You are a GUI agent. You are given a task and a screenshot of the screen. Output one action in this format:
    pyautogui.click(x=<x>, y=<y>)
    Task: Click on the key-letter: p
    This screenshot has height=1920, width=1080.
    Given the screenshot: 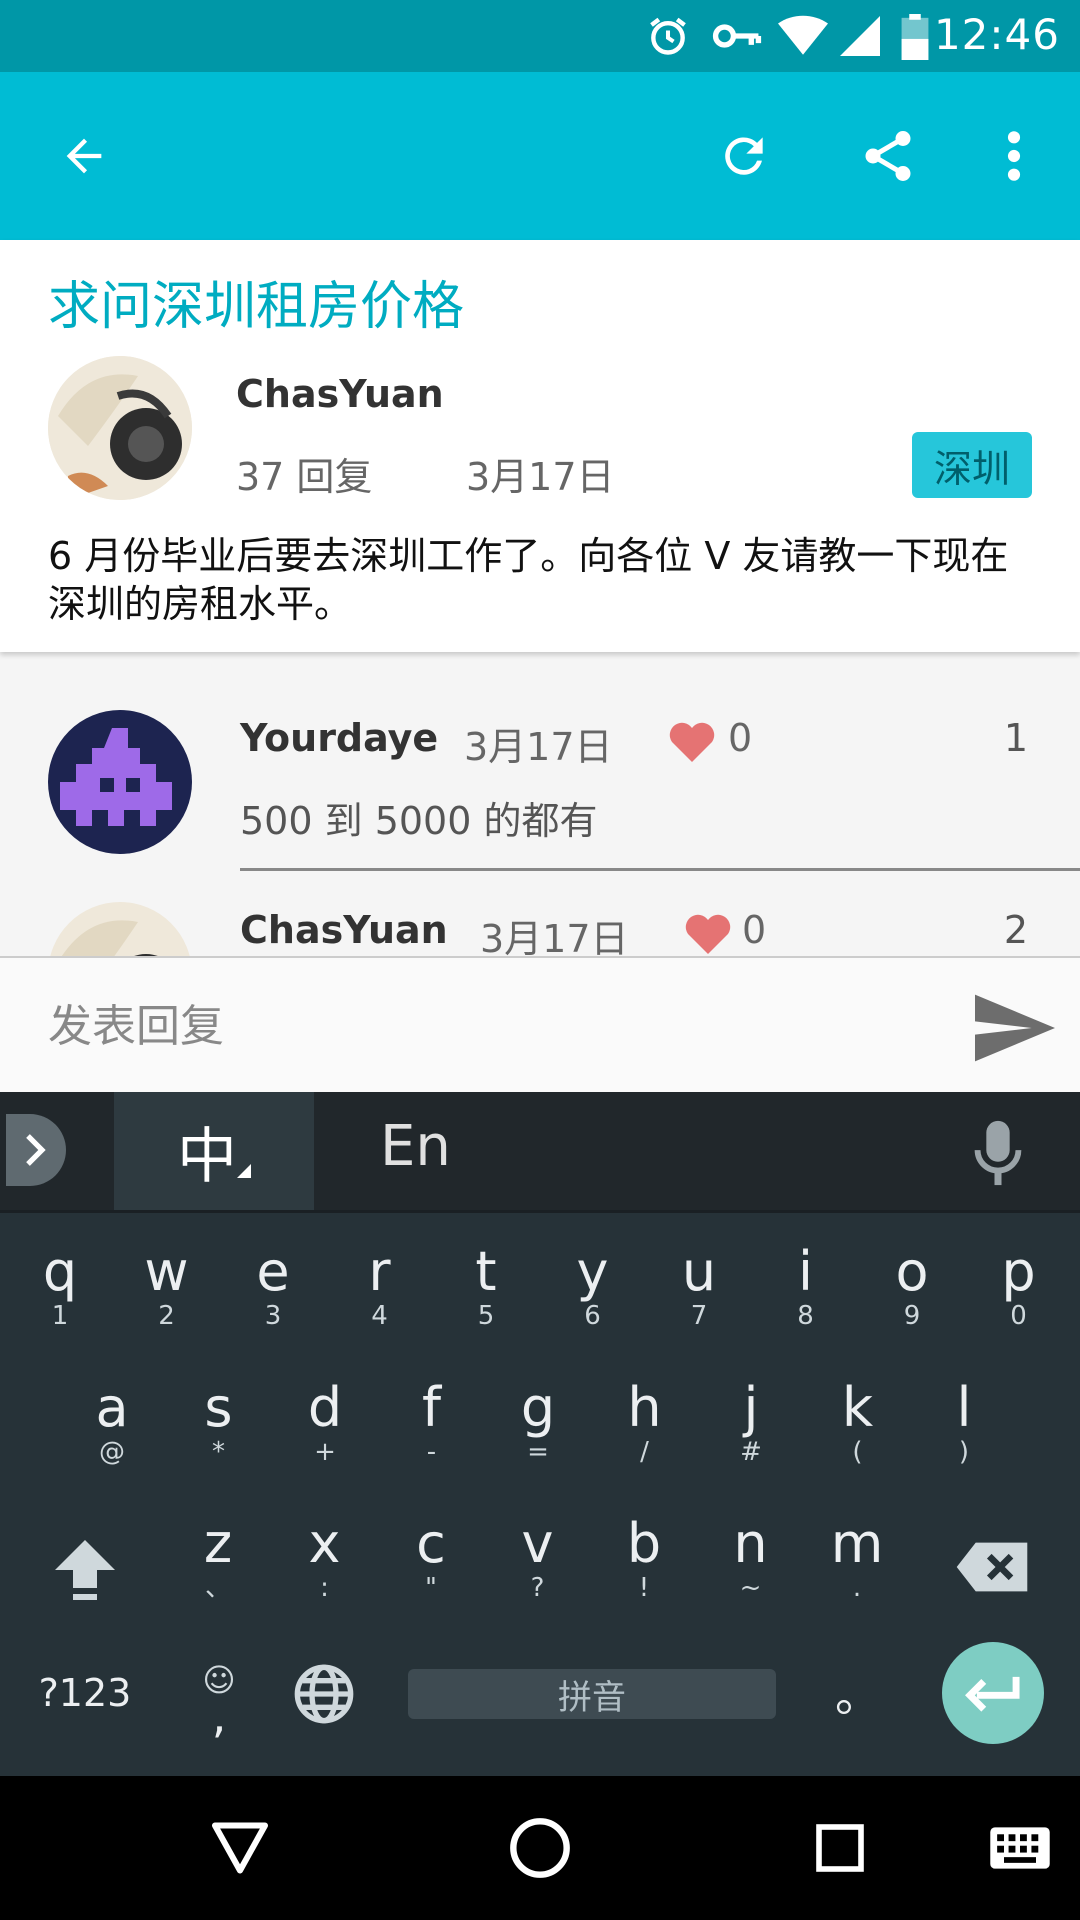 What is the action you would take?
    pyautogui.click(x=1018, y=1271)
    